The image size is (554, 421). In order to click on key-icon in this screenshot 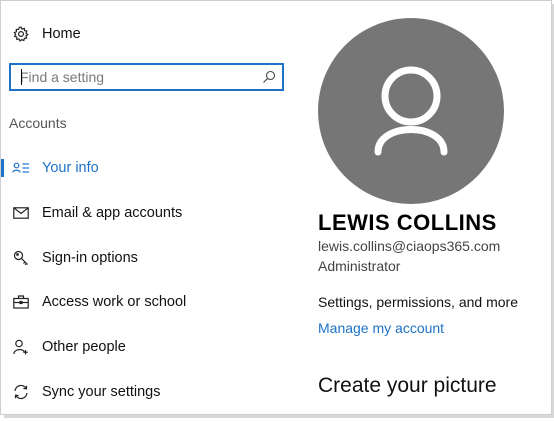, I will do `click(21, 258)`.